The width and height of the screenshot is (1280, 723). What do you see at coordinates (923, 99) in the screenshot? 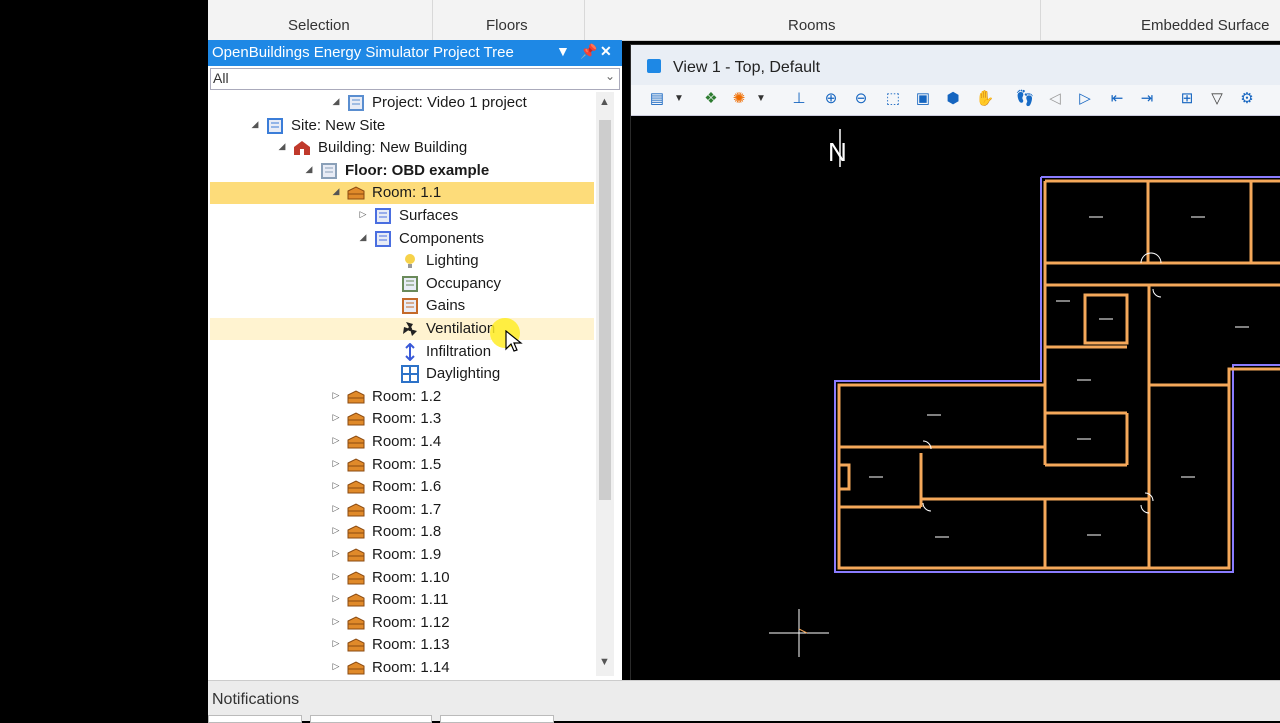
I see `fit-view-icon: ▣` at bounding box center [923, 99].